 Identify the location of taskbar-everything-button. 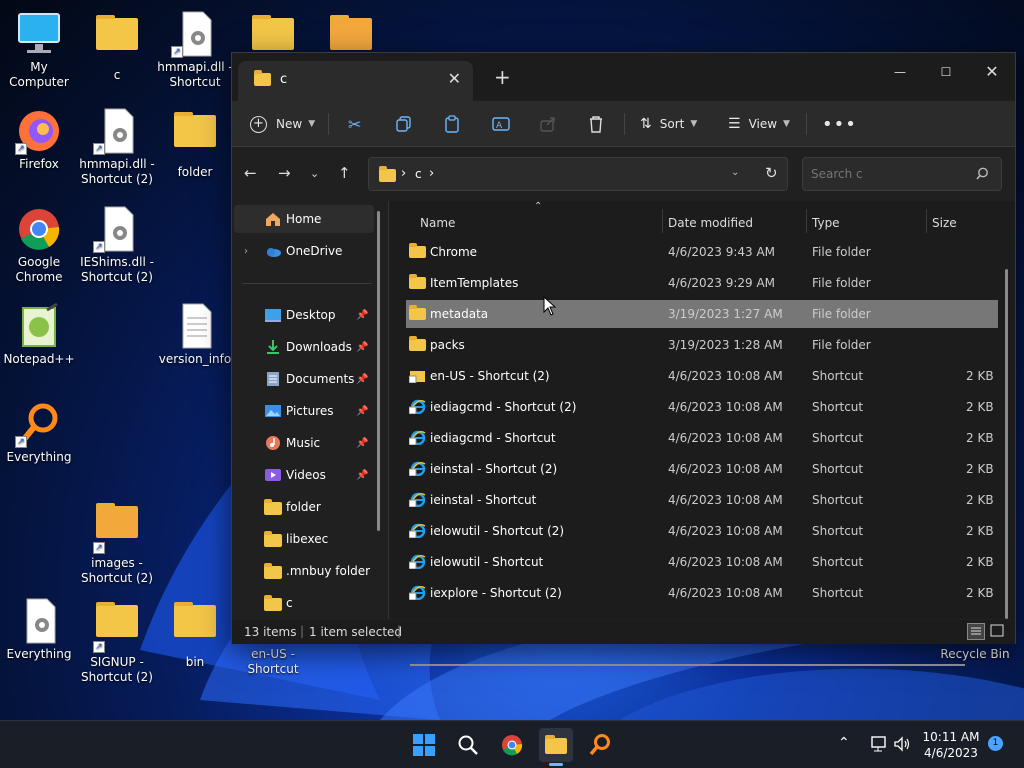
(600, 745).